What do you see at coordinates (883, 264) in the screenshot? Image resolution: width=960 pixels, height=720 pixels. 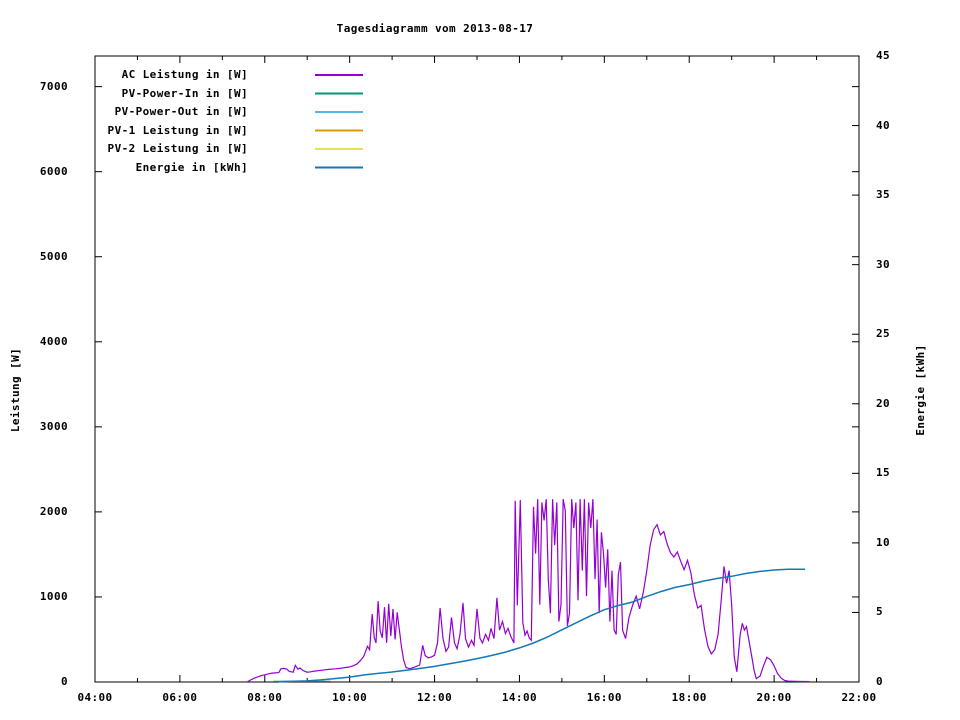 I see `y-right-tick-label: 30` at bounding box center [883, 264].